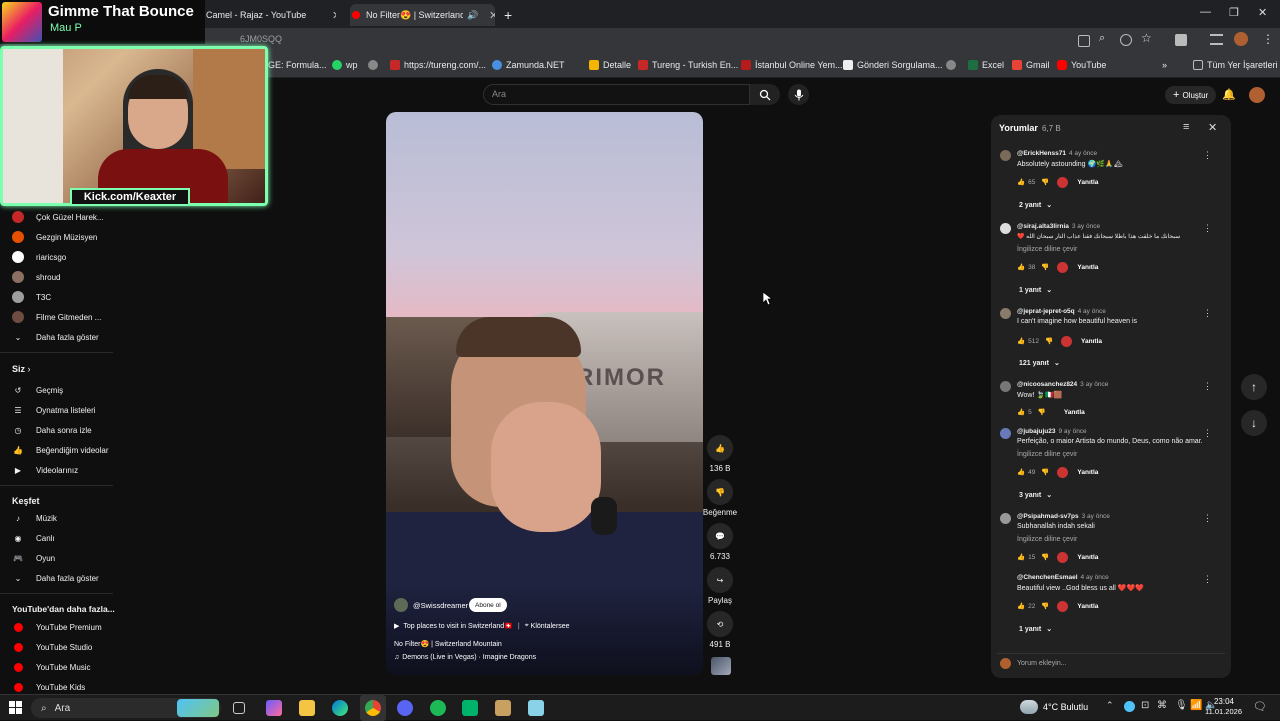 This screenshot has height=721, width=1280. Describe the element at coordinates (33, 538) in the screenshot. I see `sidebar-item-live: ◉ Canlı` at that location.